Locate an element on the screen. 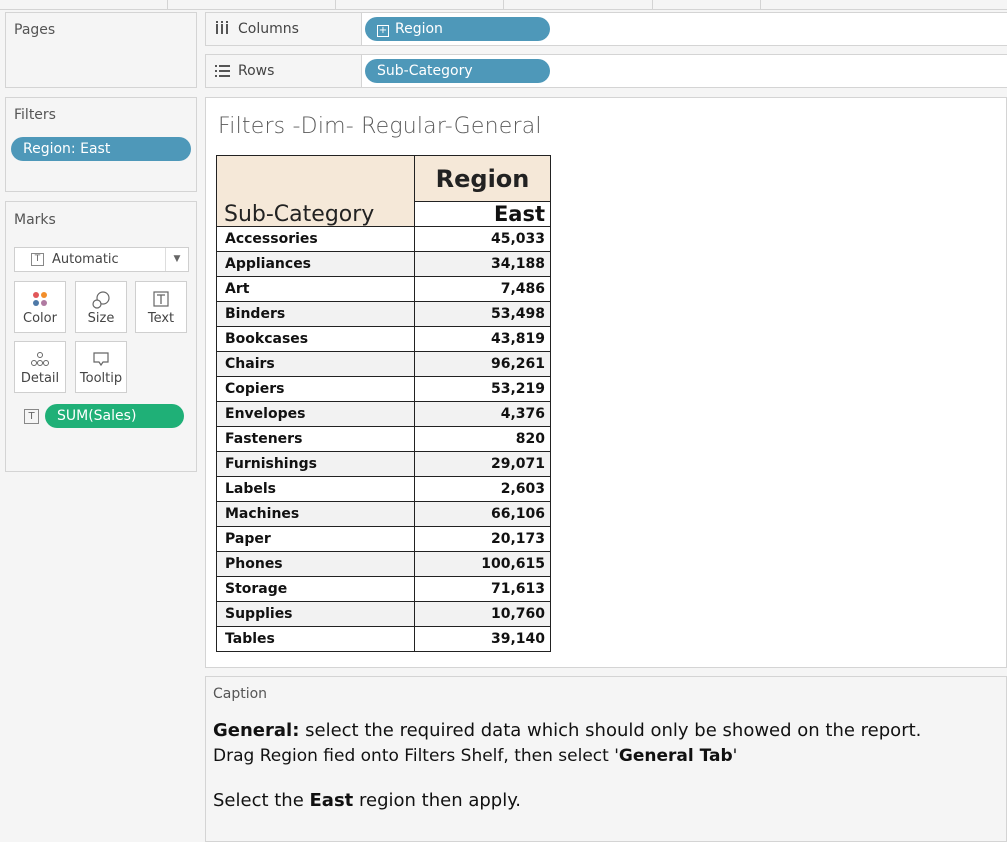 This screenshot has width=1007, height=842. pages-panel: Pages is located at coordinates (101, 50).